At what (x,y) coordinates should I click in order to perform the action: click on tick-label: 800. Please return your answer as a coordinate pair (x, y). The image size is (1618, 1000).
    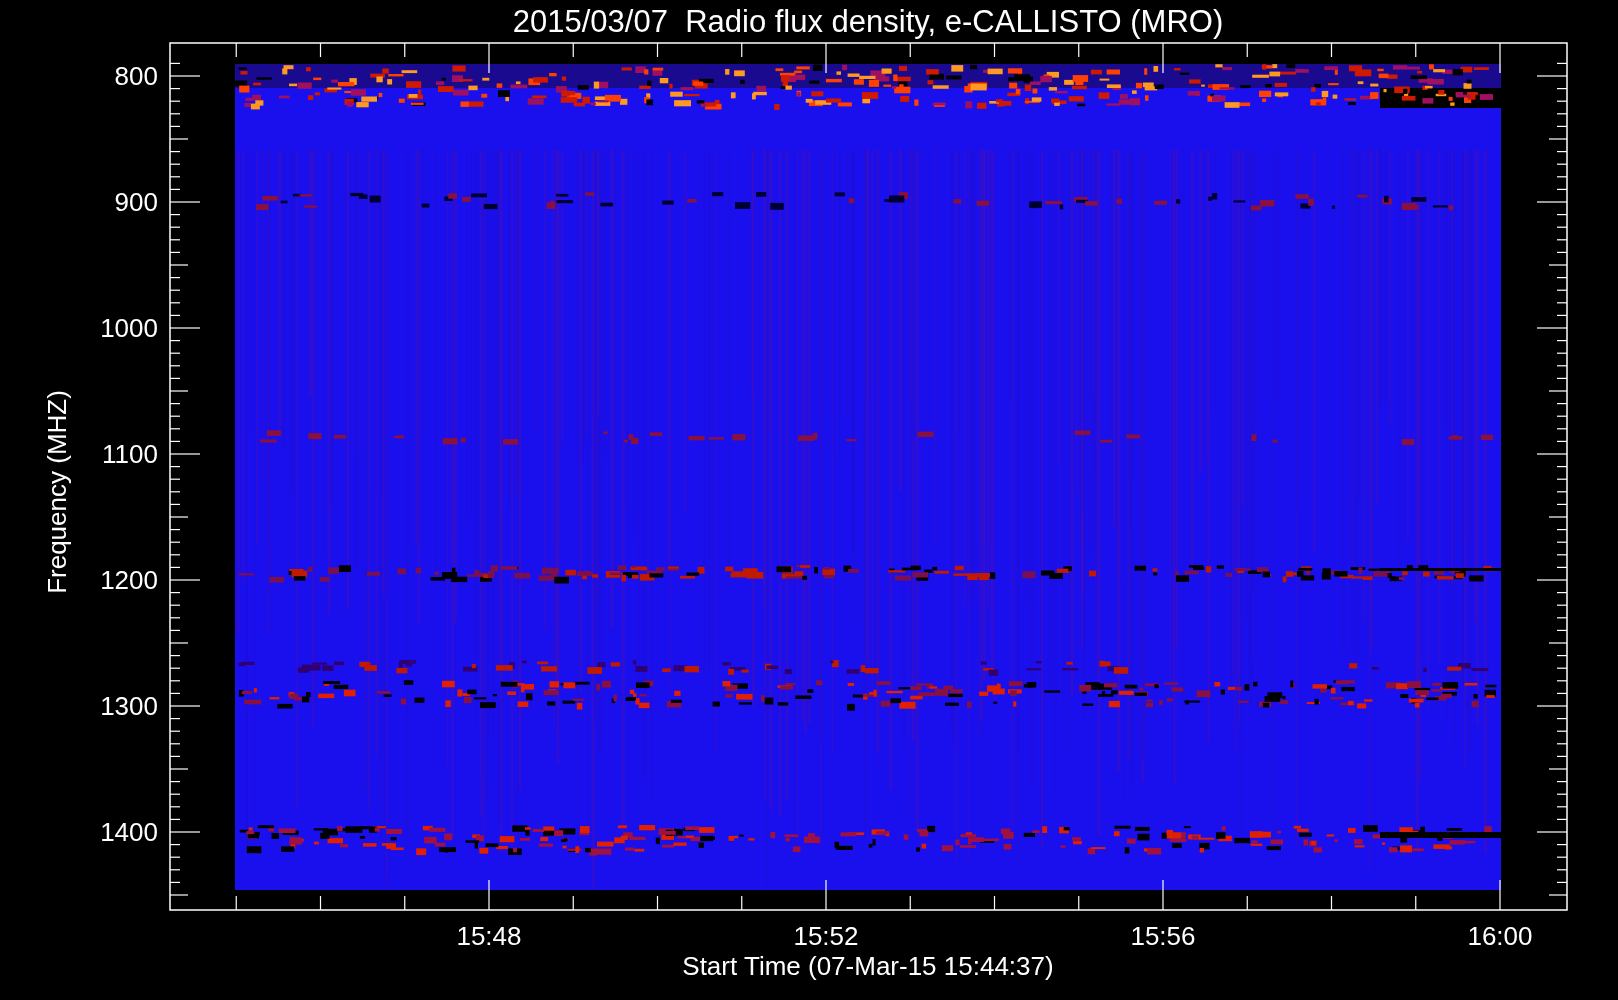
    Looking at the image, I should click on (136, 76).